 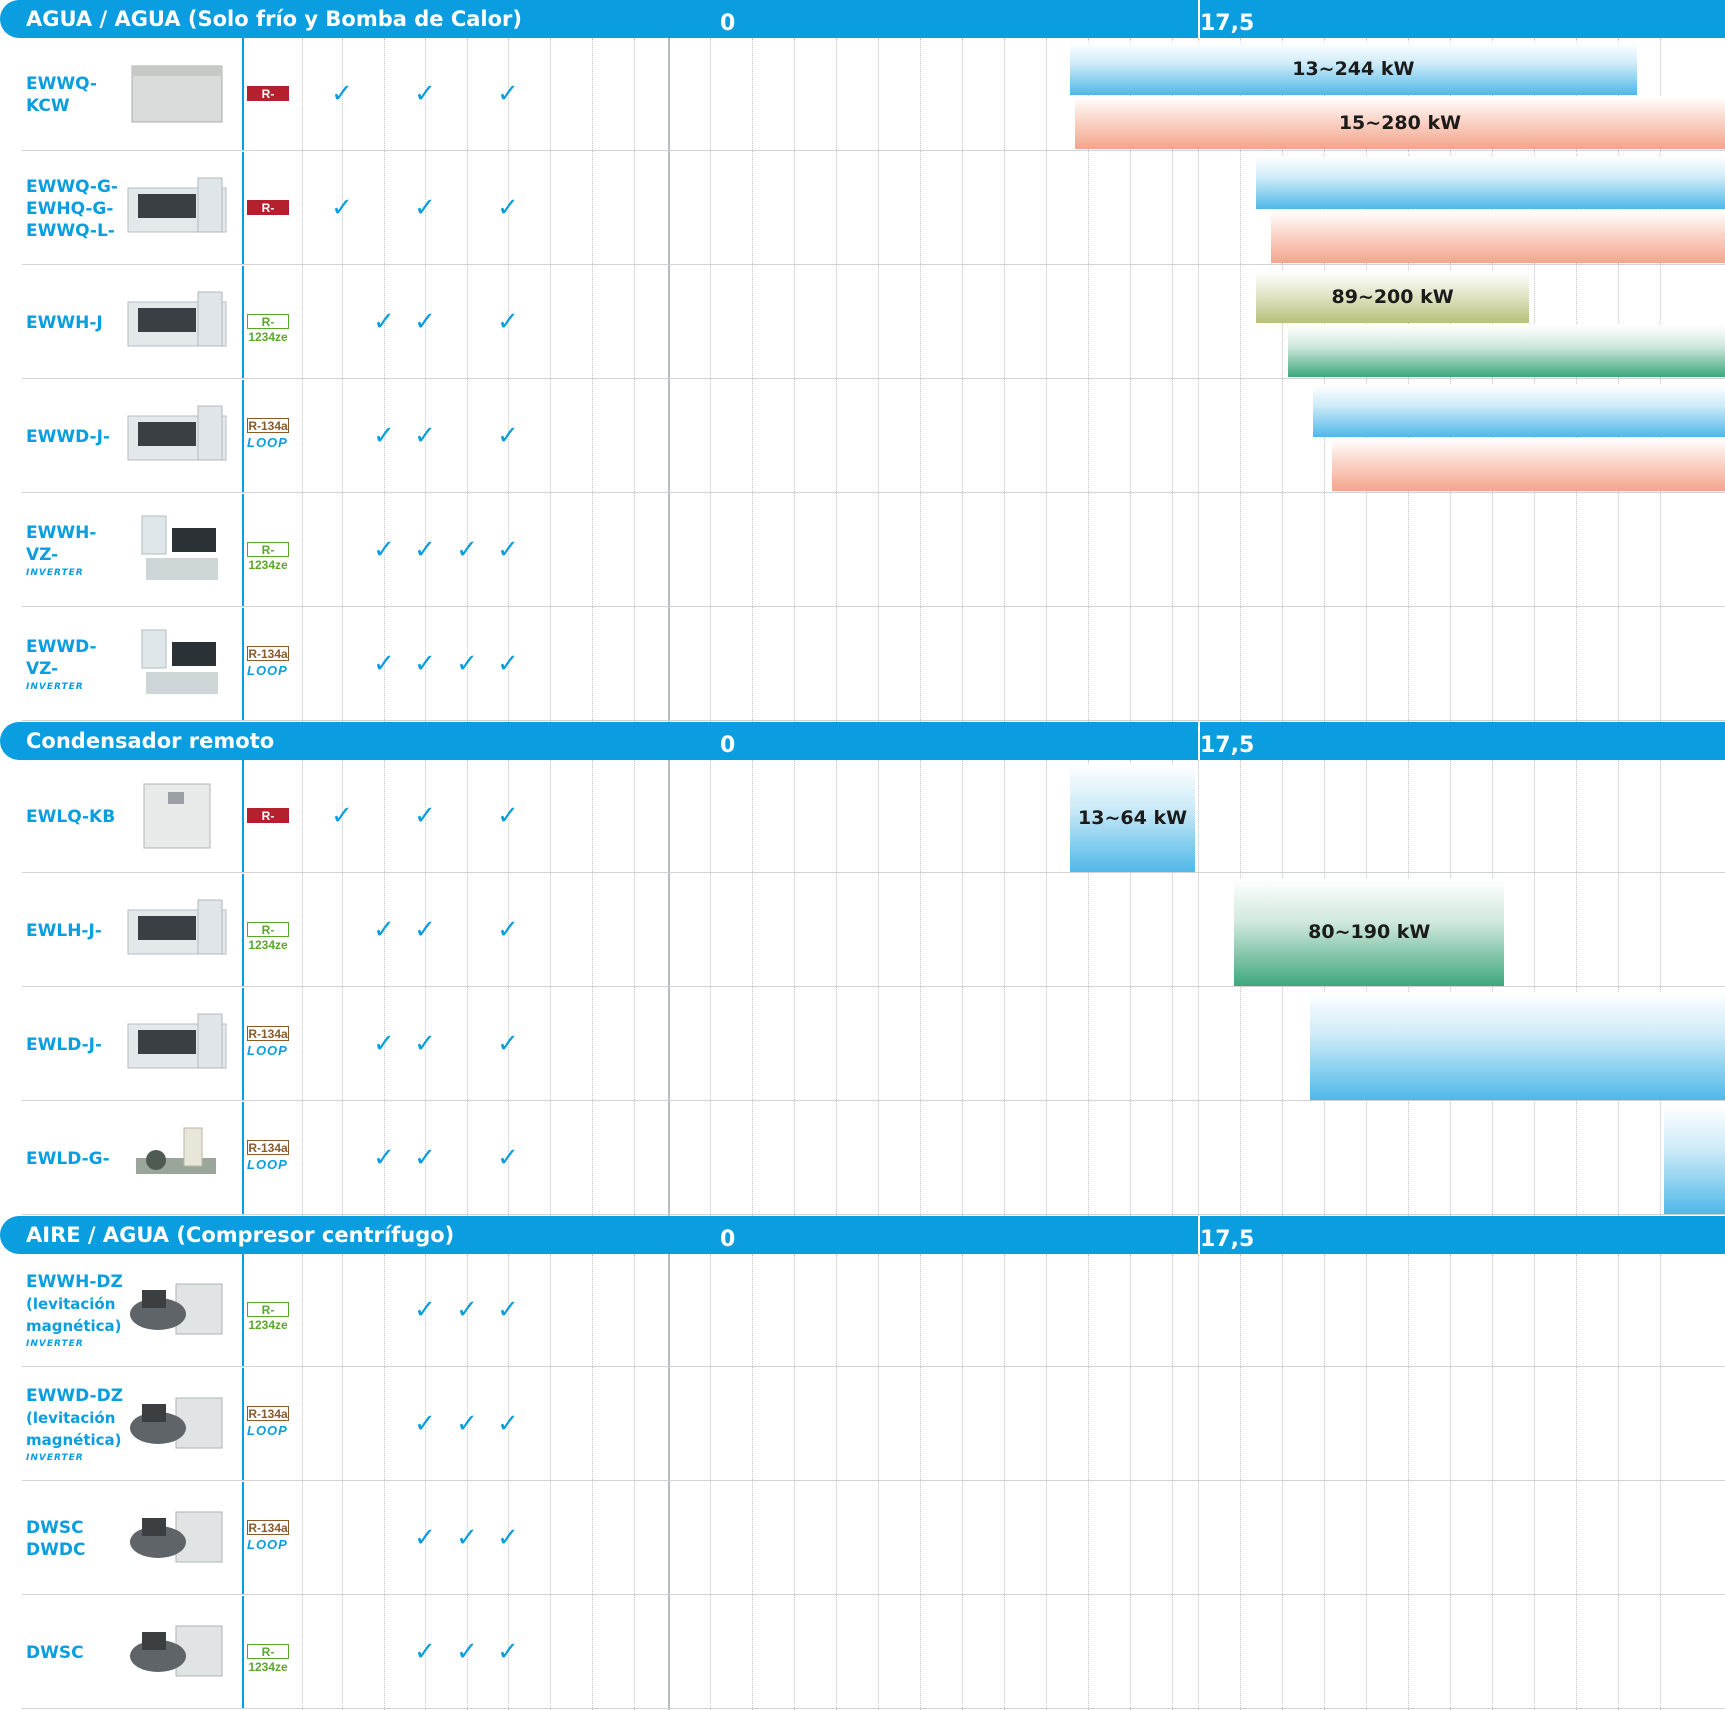 What do you see at coordinates (76, 1158) in the screenshot?
I see `model-name: EWLD-G-` at bounding box center [76, 1158].